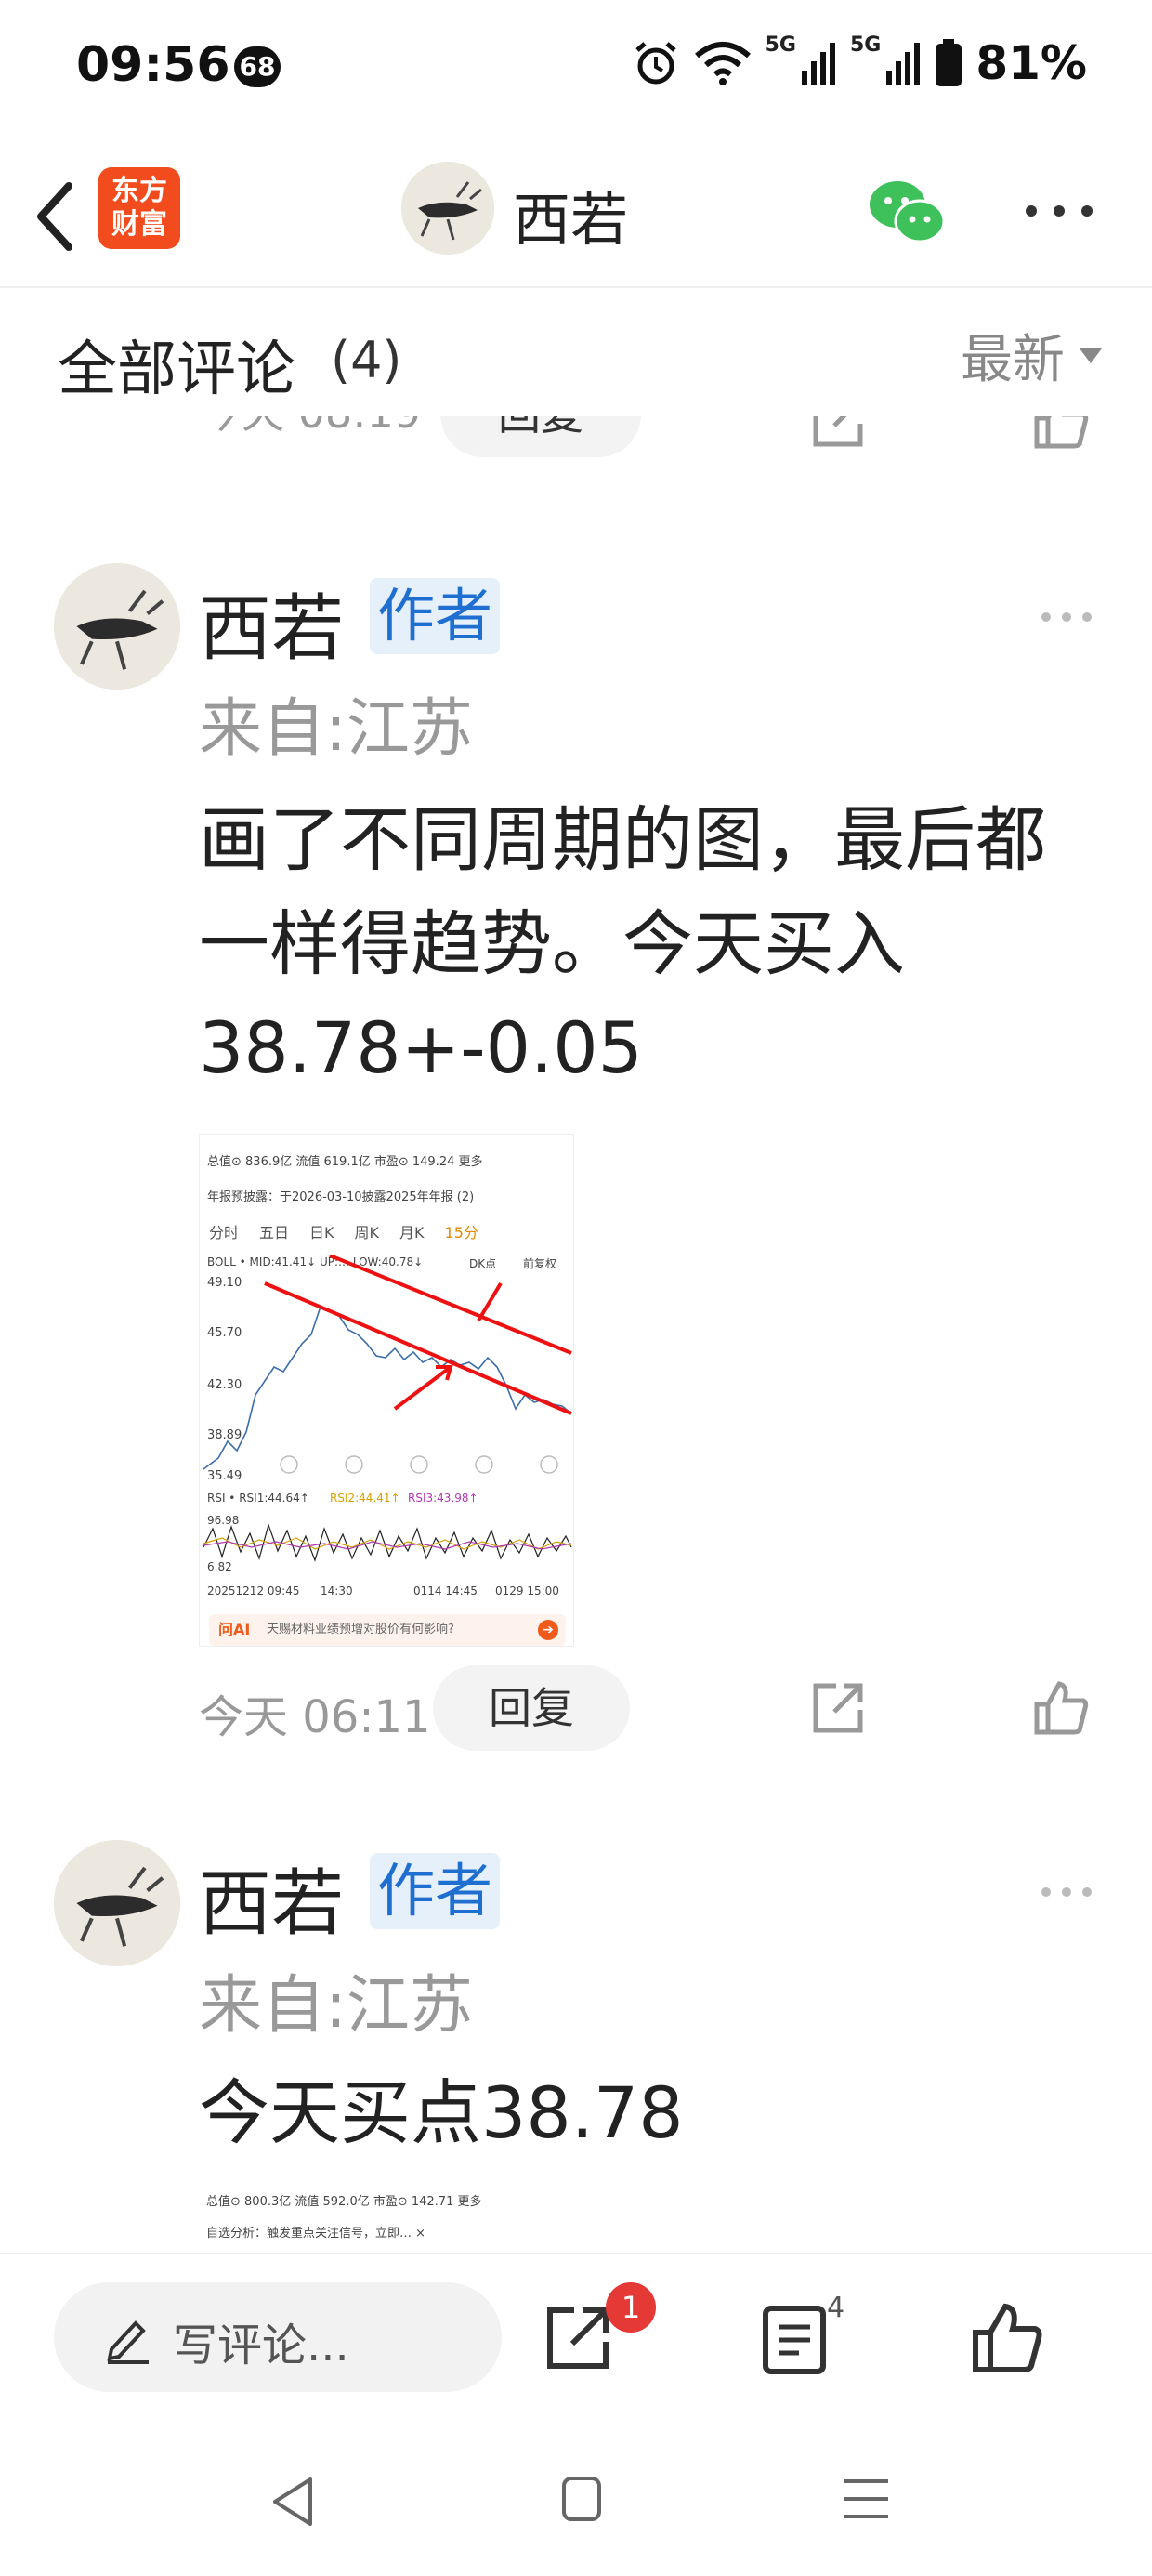 This screenshot has width=1152, height=2576. I want to click on status-time: 09:56, so click(153, 65).